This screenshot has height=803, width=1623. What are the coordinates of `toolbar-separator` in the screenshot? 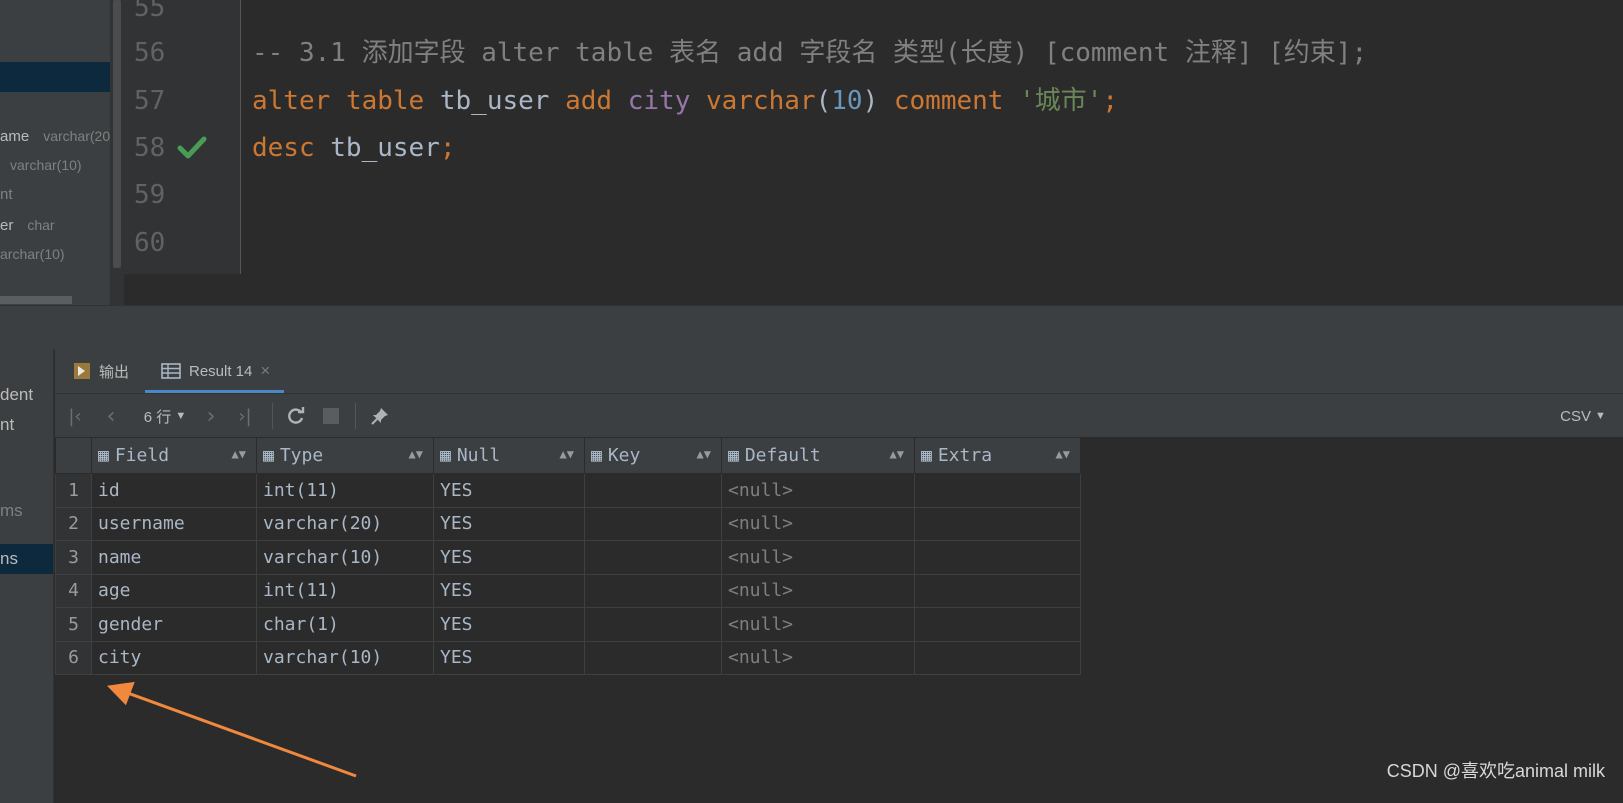 It's located at (272, 416).